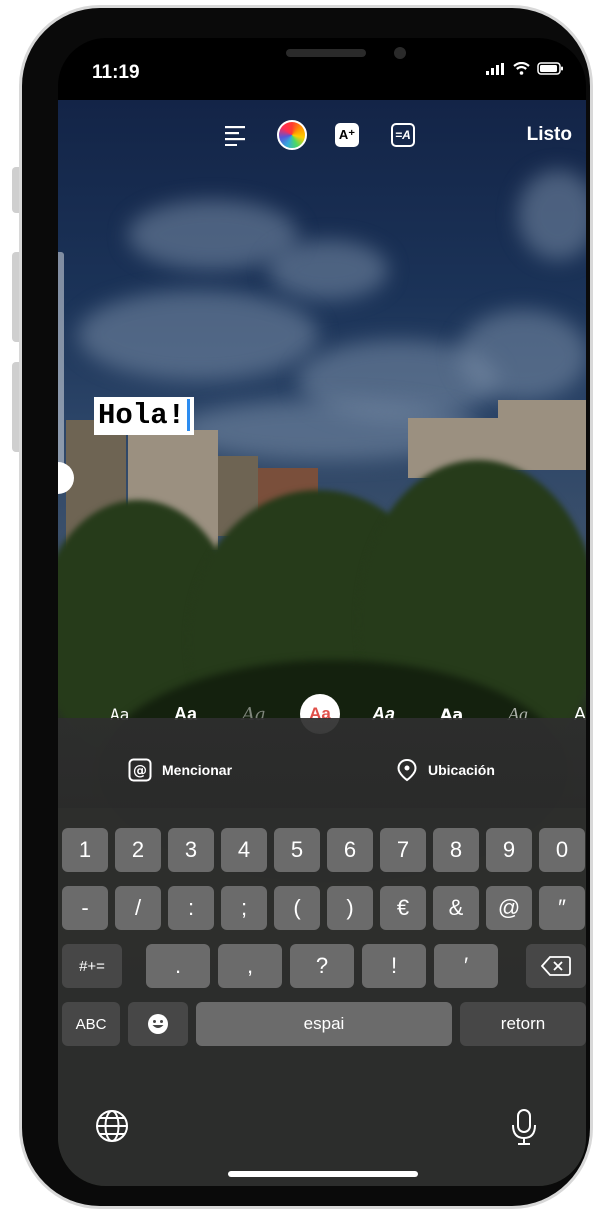 This screenshot has width=597, height=1209. I want to click on location-button: Ubicación, so click(445, 770).